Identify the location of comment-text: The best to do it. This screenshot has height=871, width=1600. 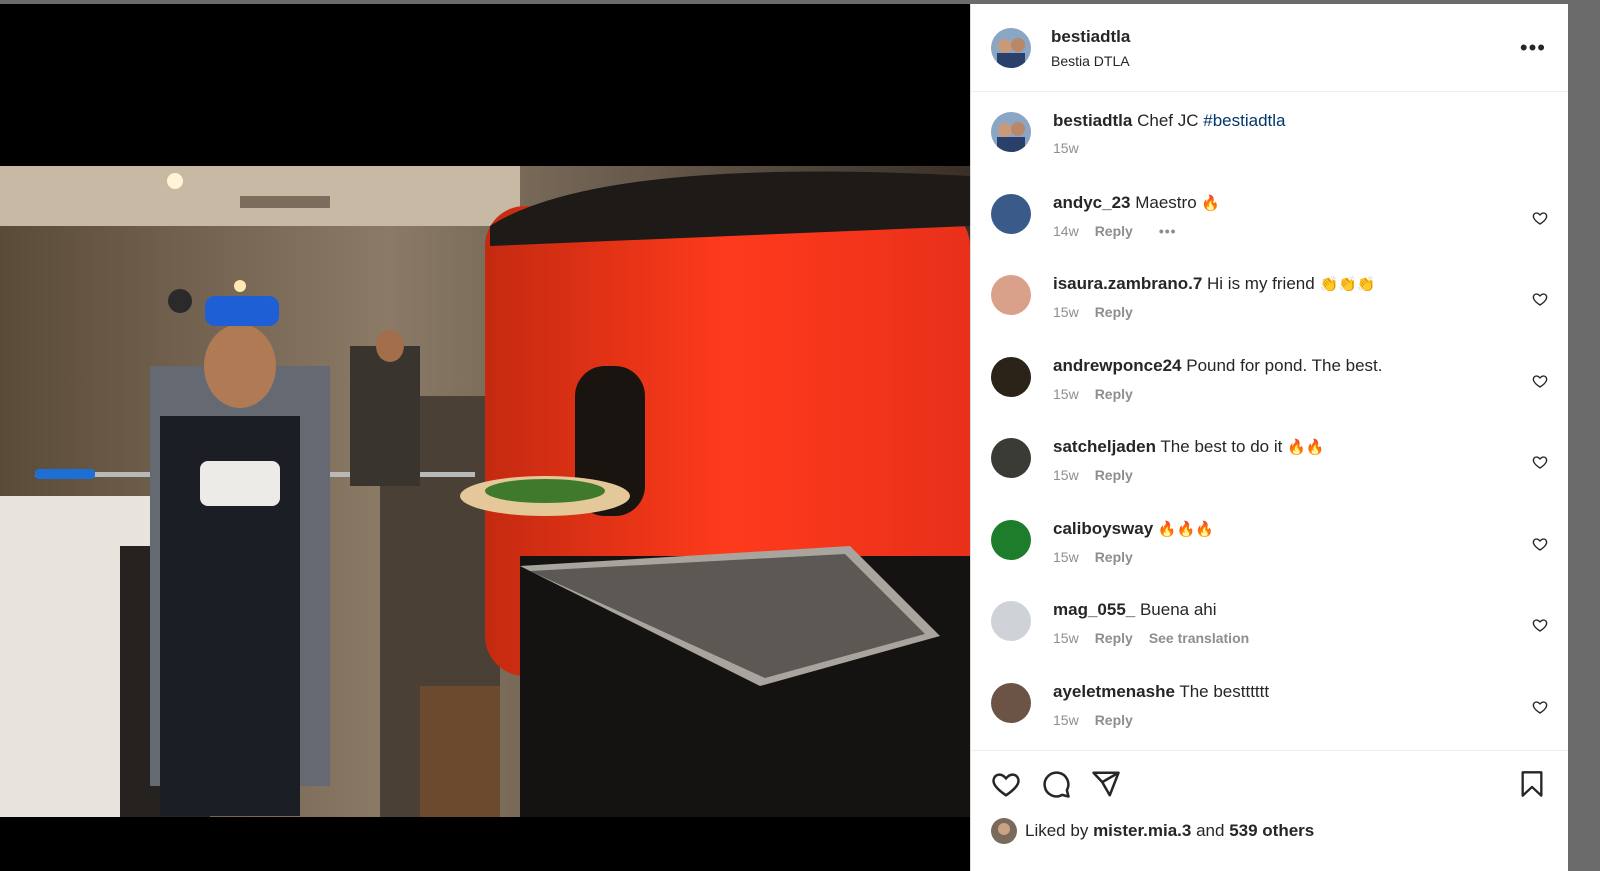
(1221, 446).